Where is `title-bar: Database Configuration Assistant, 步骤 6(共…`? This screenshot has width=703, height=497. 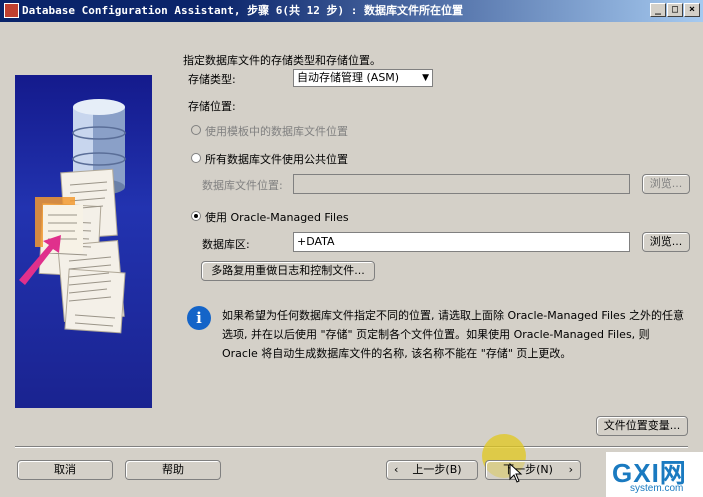
title-bar: Database Configuration Assistant, 步骤 6(共… is located at coordinates (351, 11).